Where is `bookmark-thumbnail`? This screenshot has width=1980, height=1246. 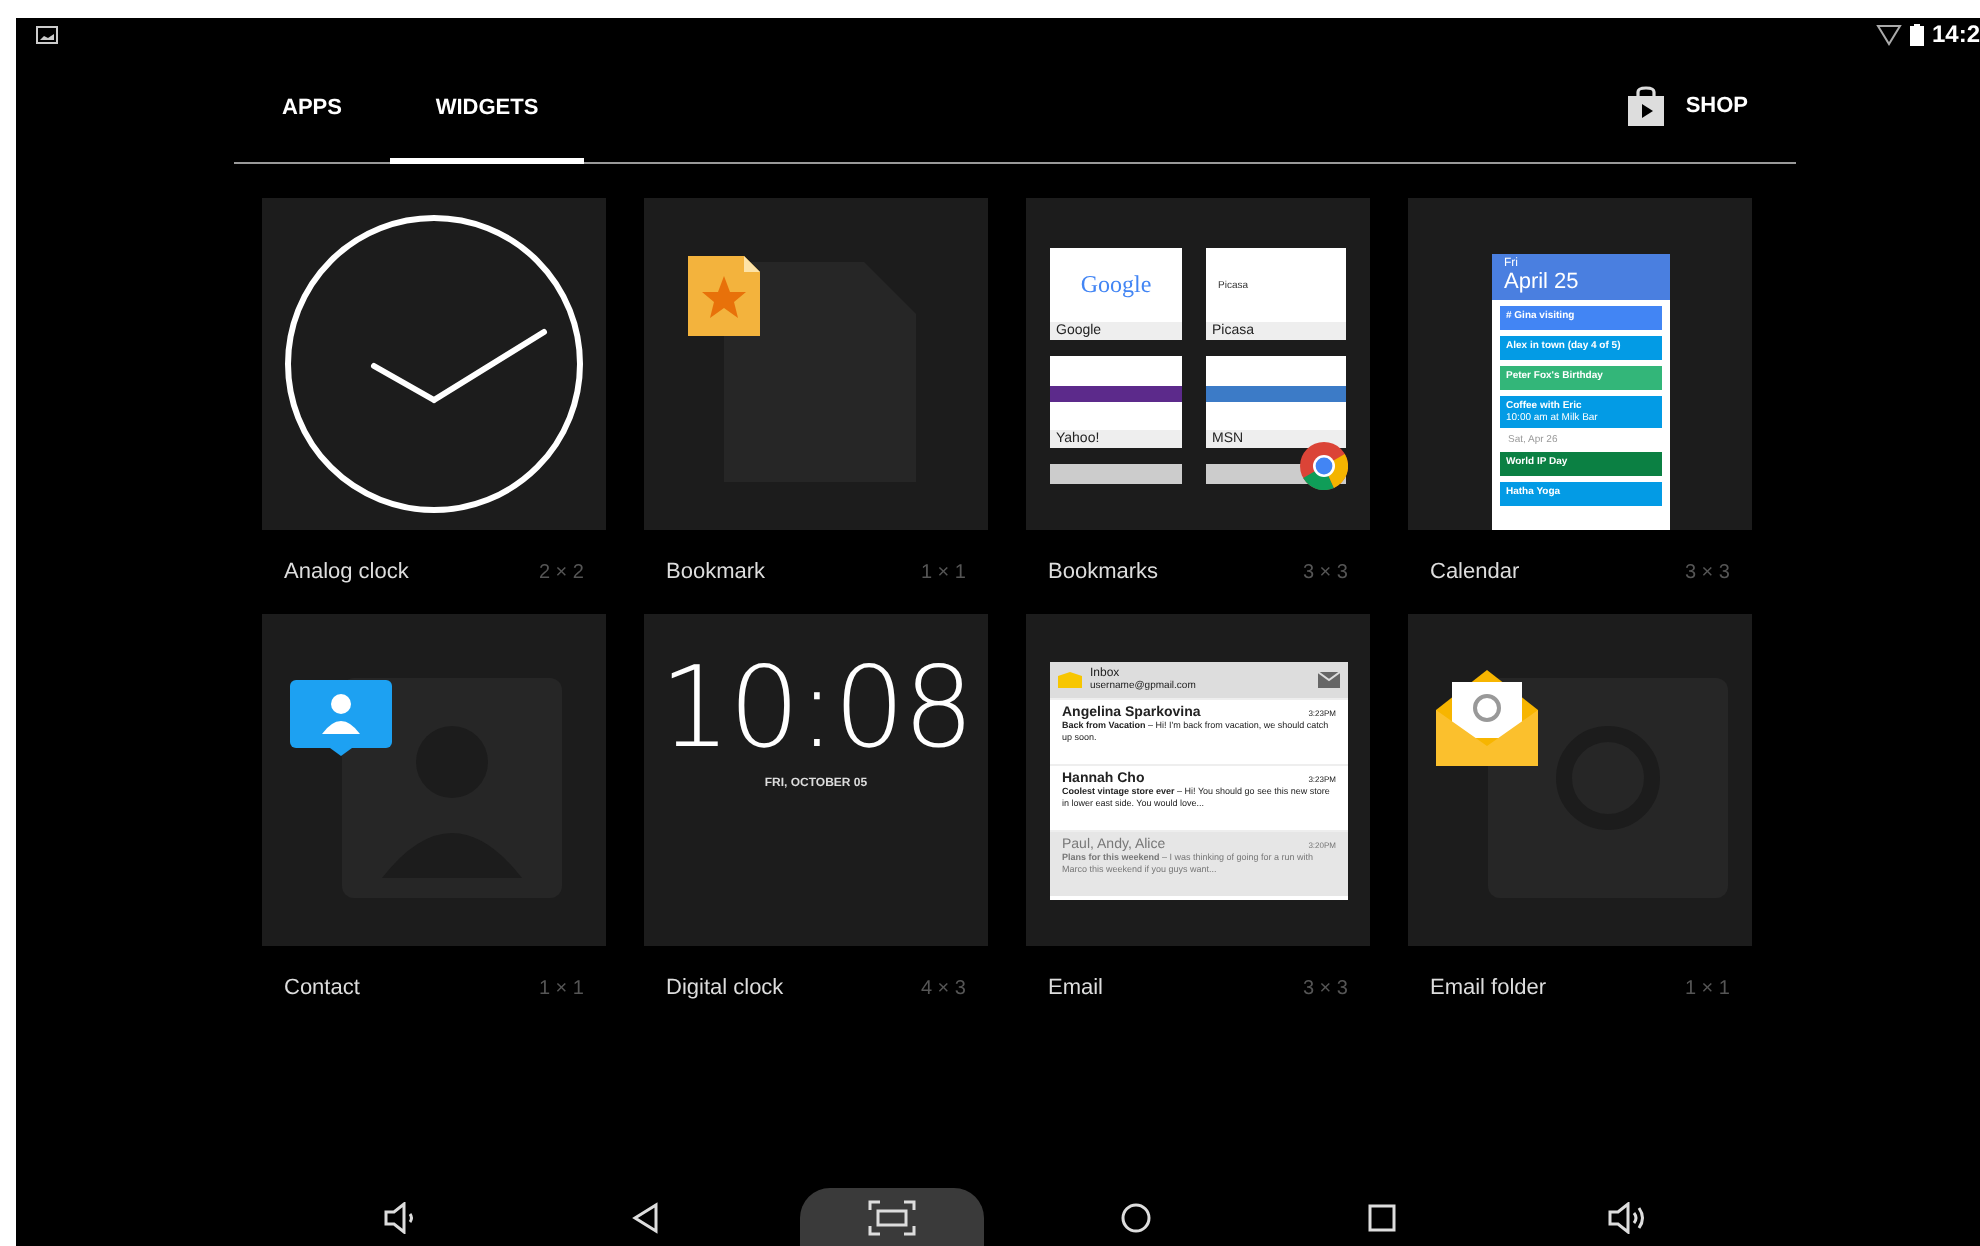 bookmark-thumbnail is located at coordinates (1116, 474).